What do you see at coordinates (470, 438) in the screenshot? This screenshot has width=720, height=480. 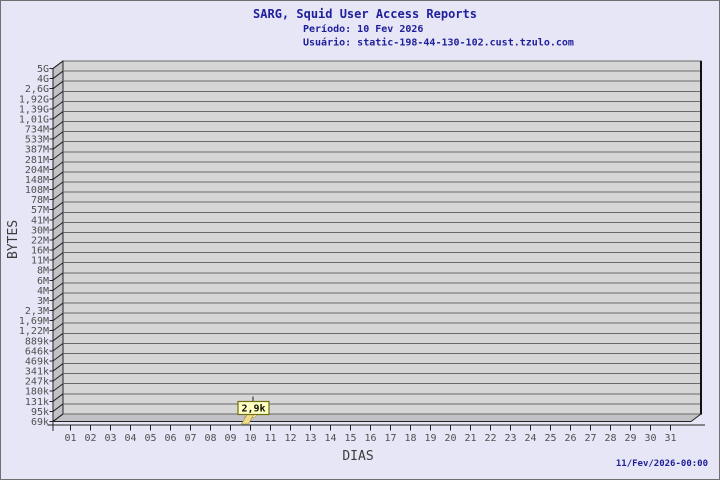 I see `x-tick-label: 21` at bounding box center [470, 438].